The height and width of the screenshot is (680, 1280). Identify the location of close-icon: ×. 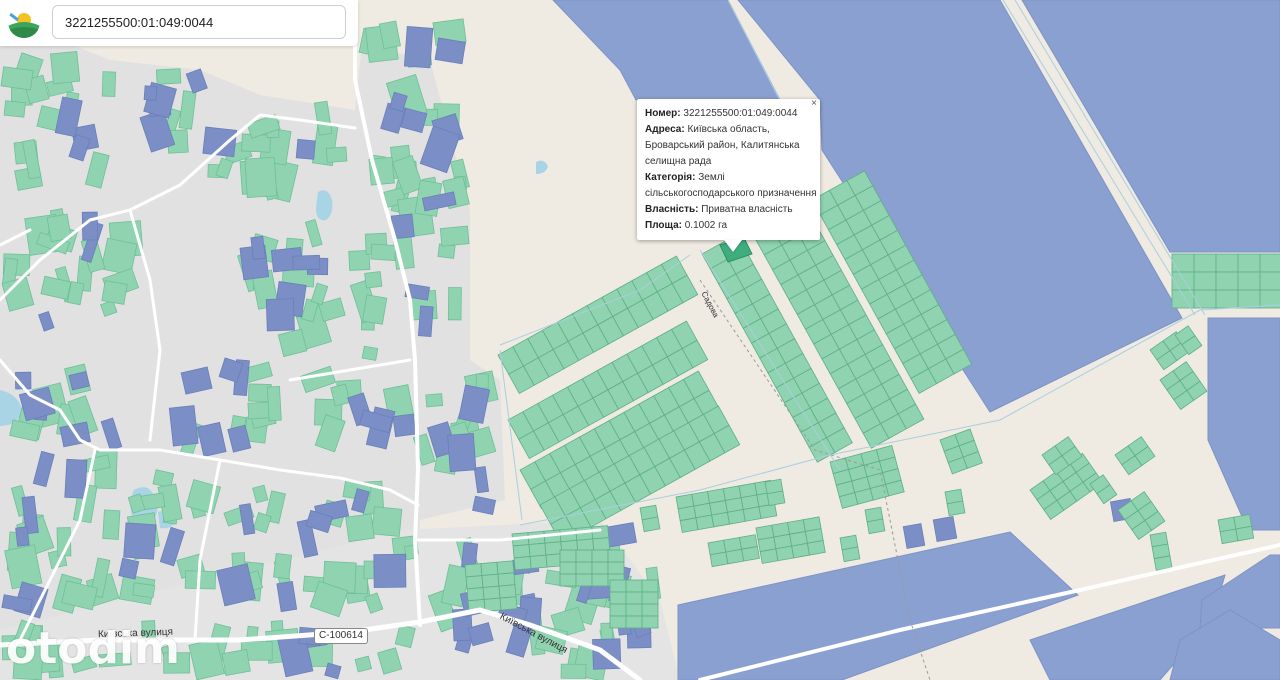
(814, 105).